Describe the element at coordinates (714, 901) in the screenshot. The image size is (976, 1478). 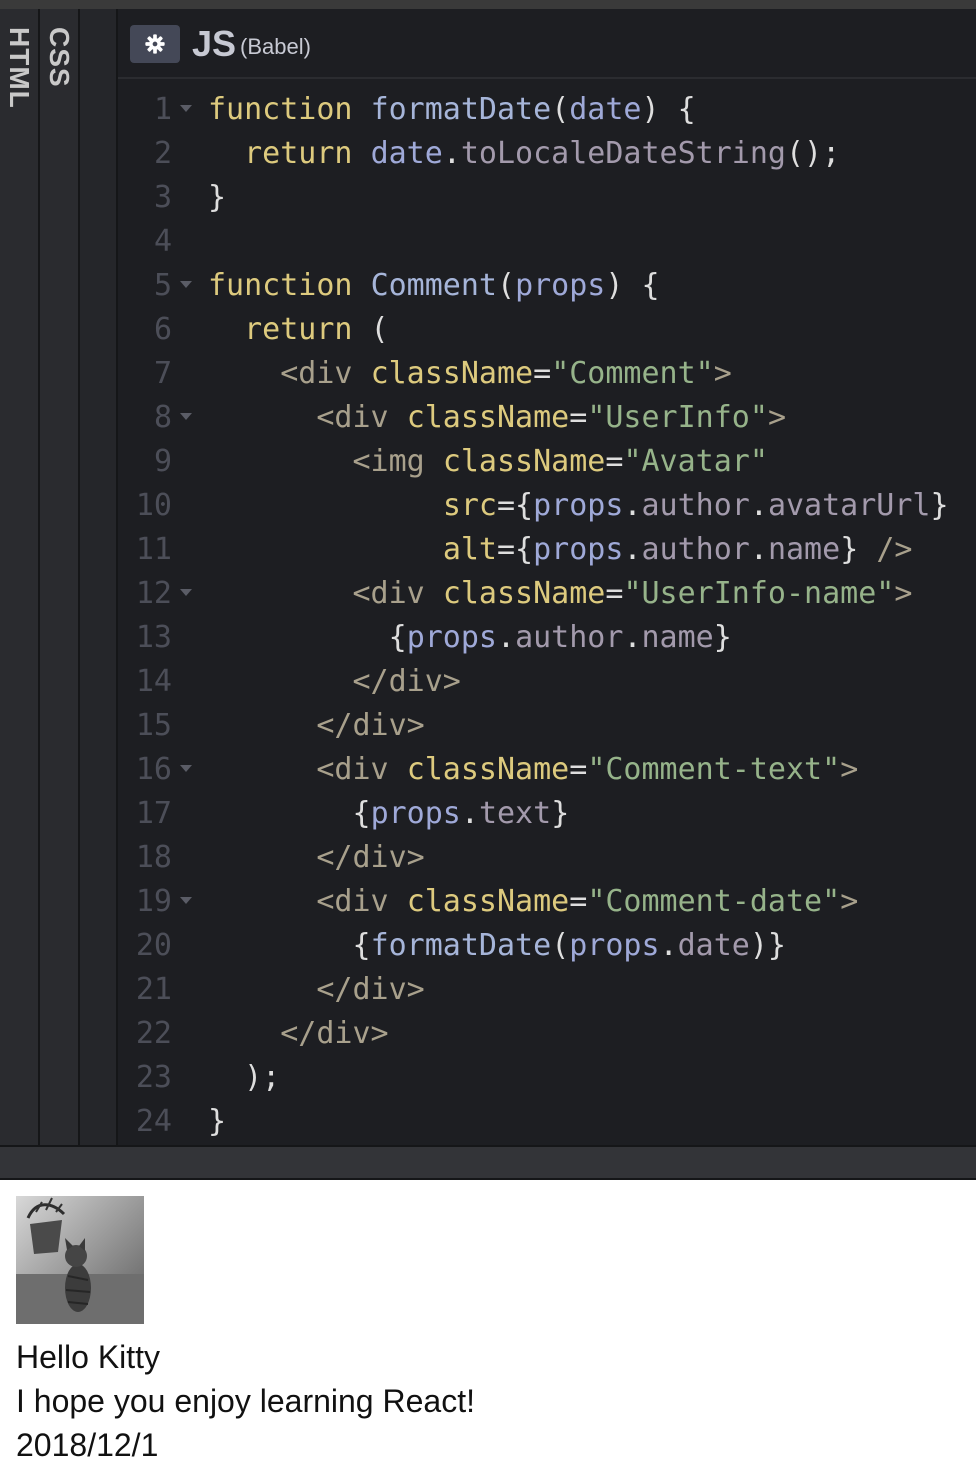
I see `code-token: "Comment-date"` at that location.